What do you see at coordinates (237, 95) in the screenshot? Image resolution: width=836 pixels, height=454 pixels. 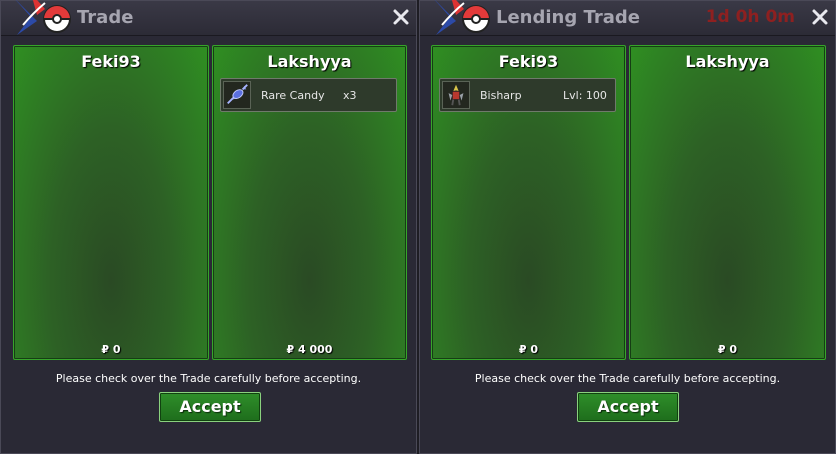 I see `rare-candy-icon` at bounding box center [237, 95].